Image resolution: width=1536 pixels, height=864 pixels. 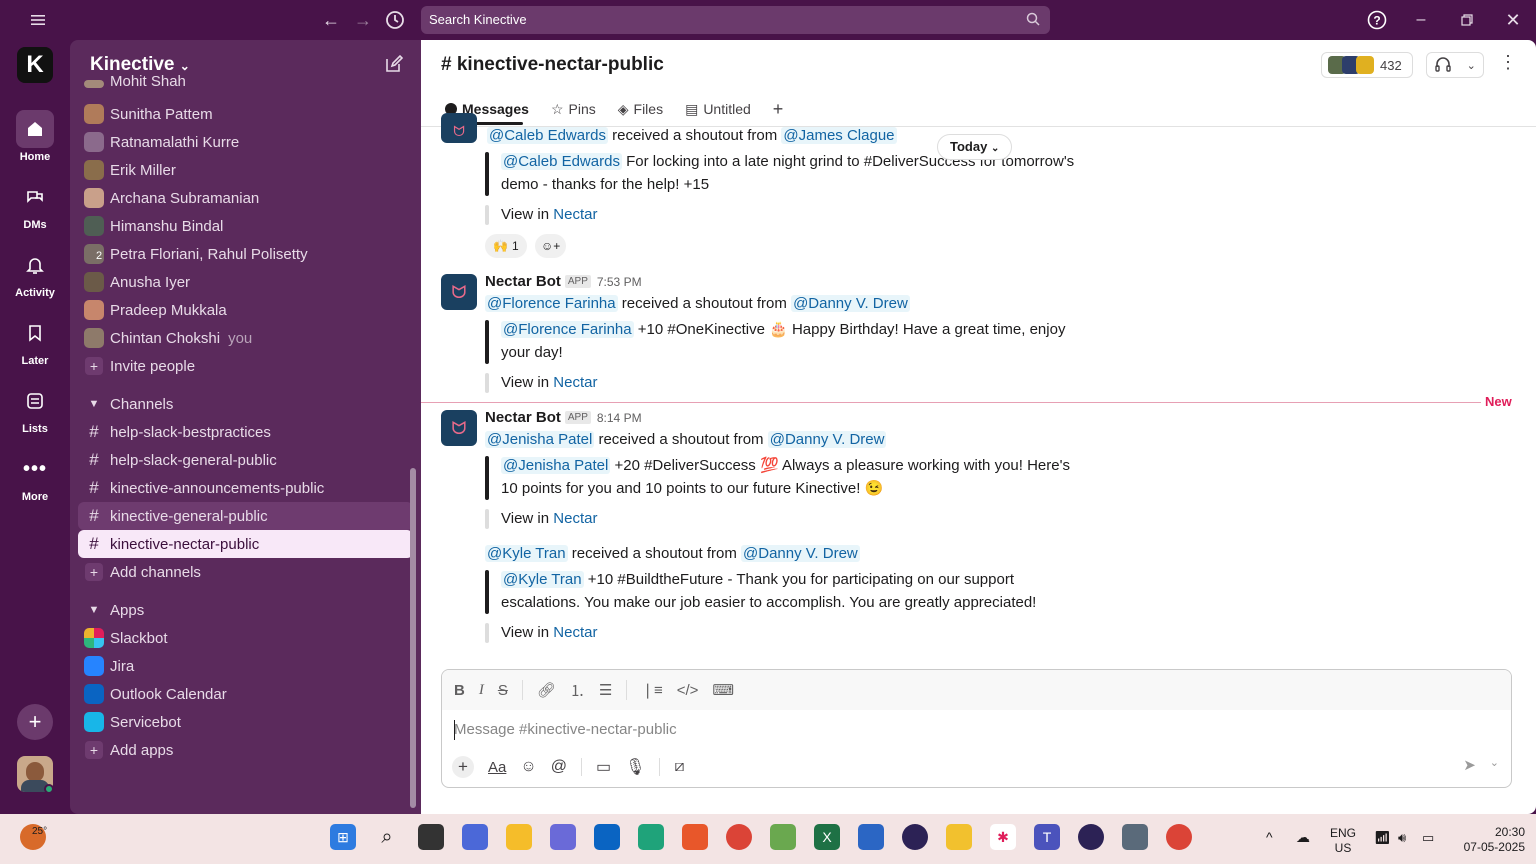 What do you see at coordinates (523, 417) in the screenshot?
I see `author-name: Nectar Bot` at bounding box center [523, 417].